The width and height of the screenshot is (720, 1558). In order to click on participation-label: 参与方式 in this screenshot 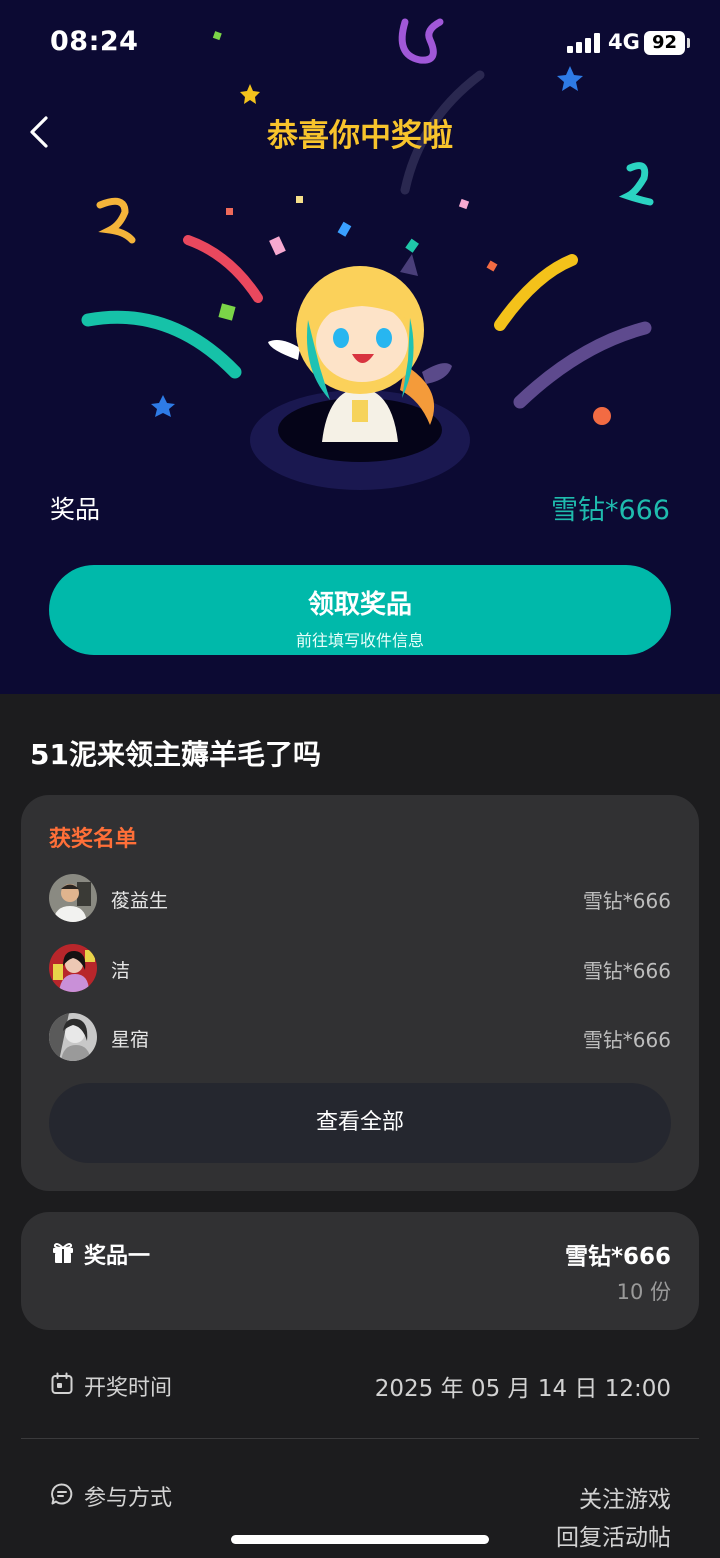, I will do `click(128, 1498)`.